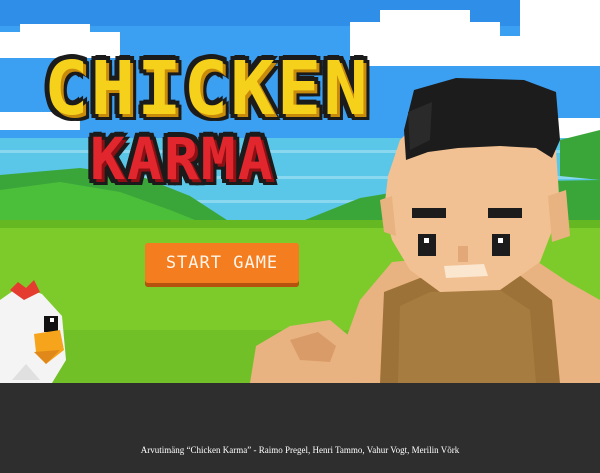 This screenshot has height=473, width=600. What do you see at coordinates (207, 89) in the screenshot?
I see `title-chicken: CHICKEN` at bounding box center [207, 89].